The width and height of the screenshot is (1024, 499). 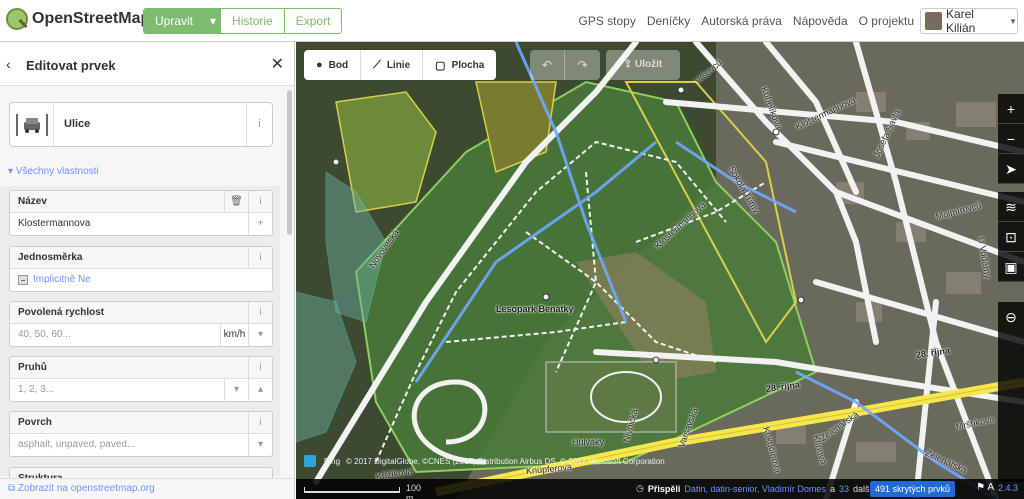 I want to click on site-logo: OpenStreetMap, so click(x=78, y=19).